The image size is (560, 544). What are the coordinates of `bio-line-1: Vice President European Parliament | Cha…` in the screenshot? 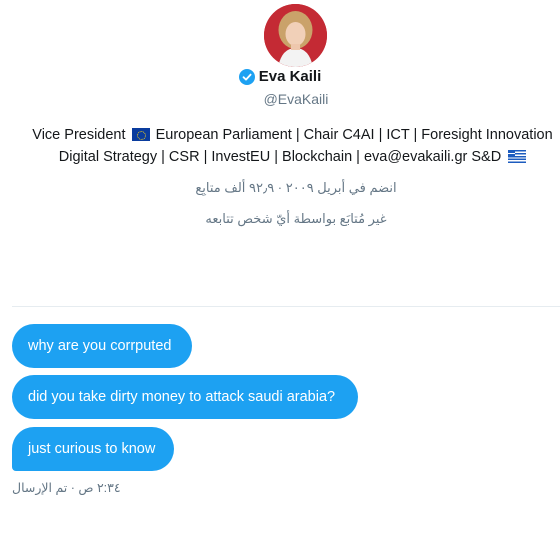 It's located at (280, 135).